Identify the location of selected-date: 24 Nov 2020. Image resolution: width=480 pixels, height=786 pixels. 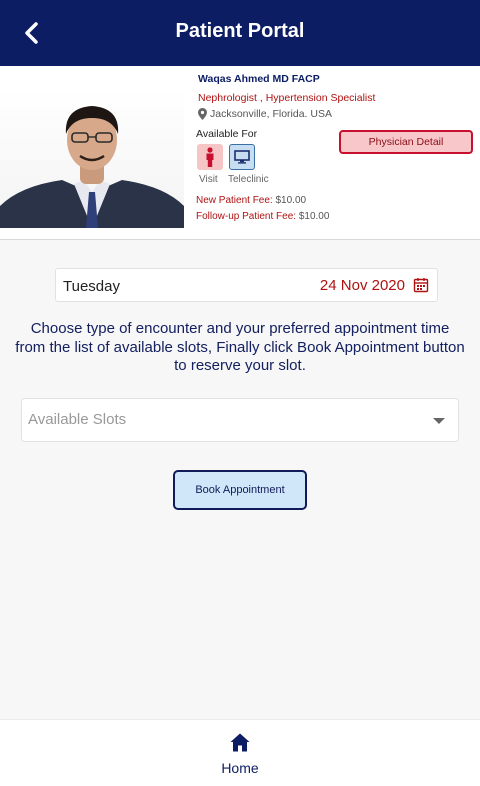
(362, 285).